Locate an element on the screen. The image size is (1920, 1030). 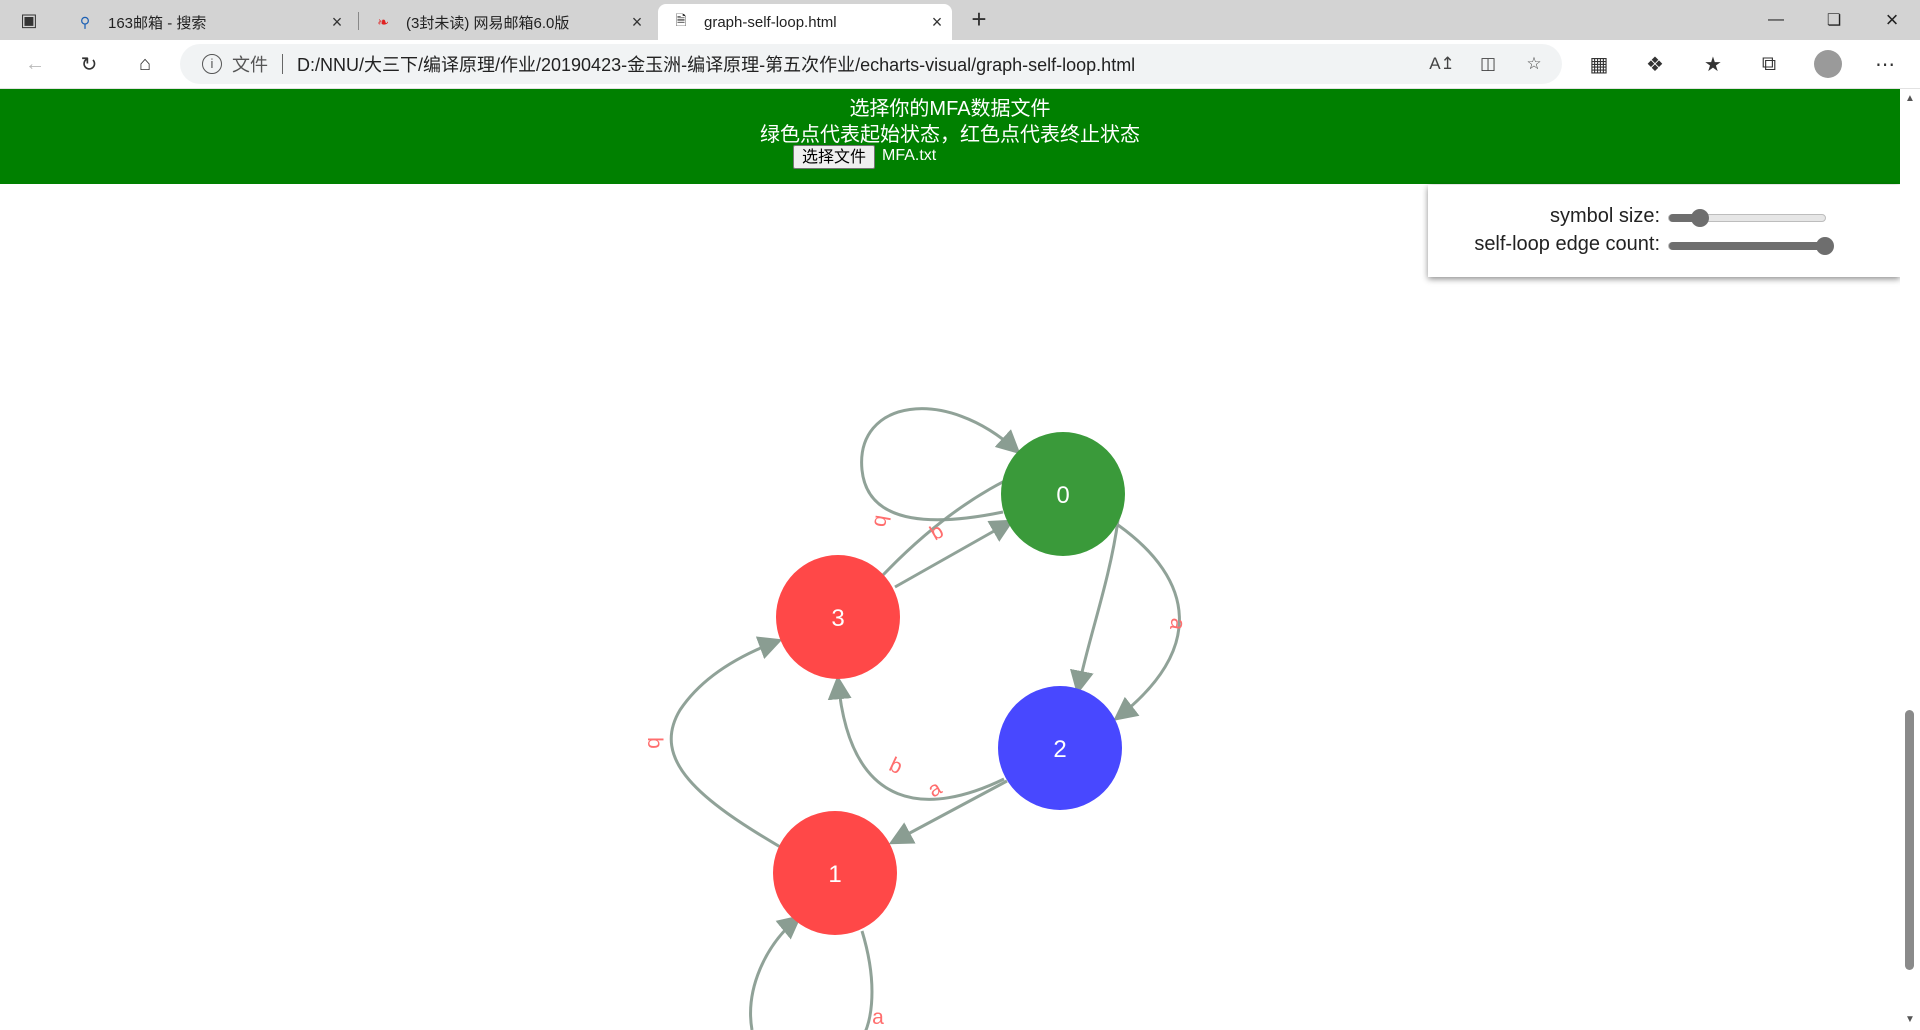
node-label: 3 is located at coordinates (837, 618).